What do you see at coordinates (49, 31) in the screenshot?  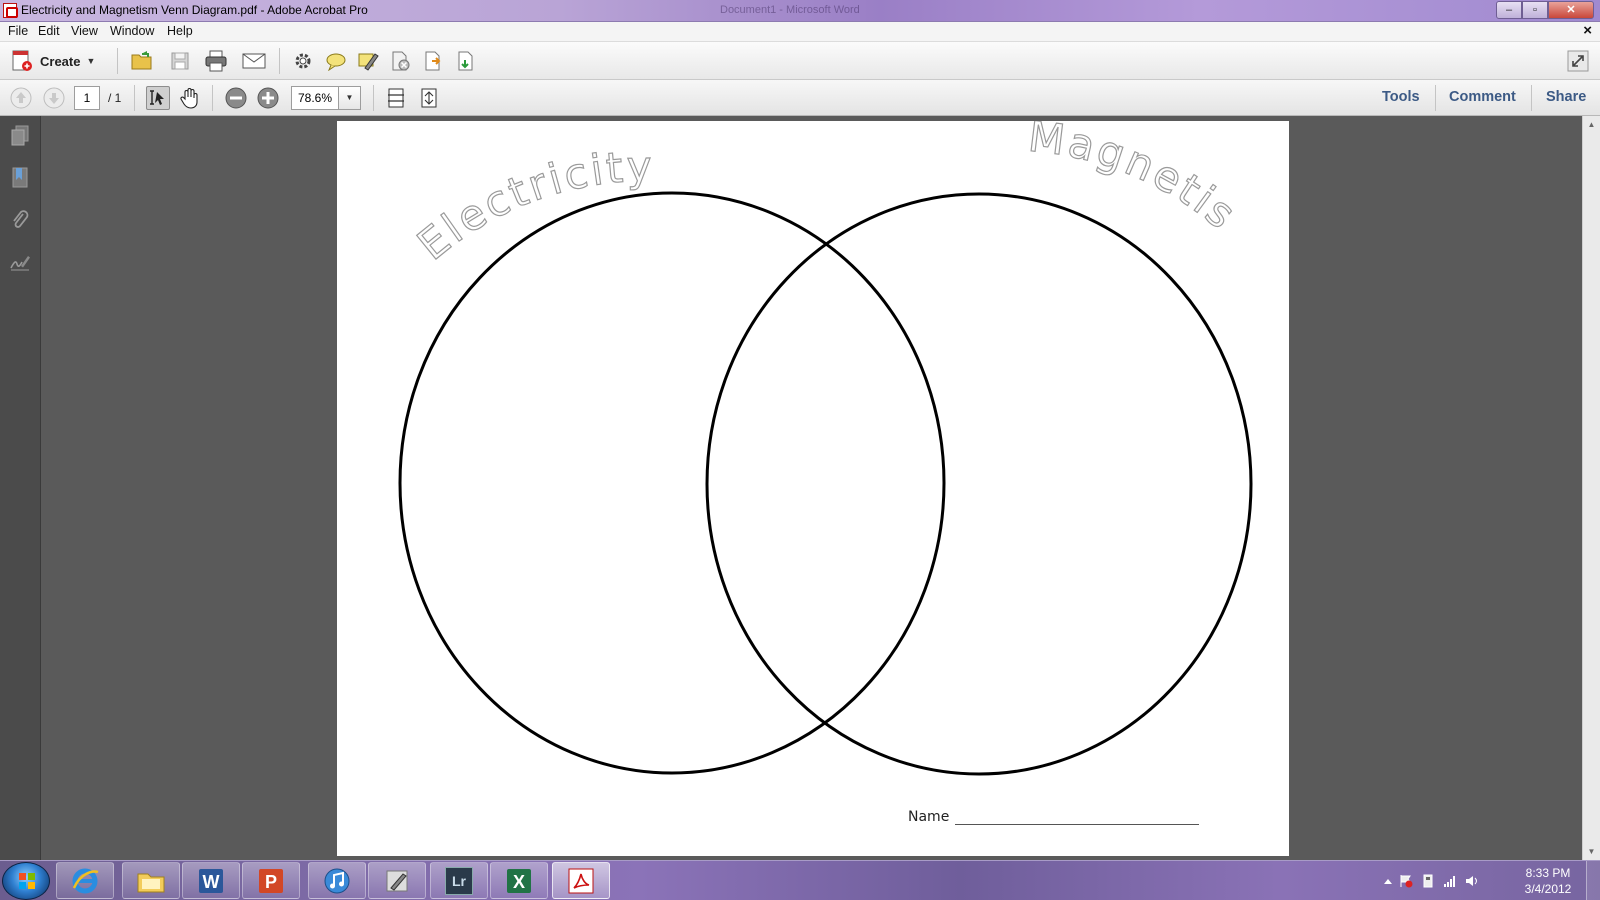 I see `menu-edit: Edit` at bounding box center [49, 31].